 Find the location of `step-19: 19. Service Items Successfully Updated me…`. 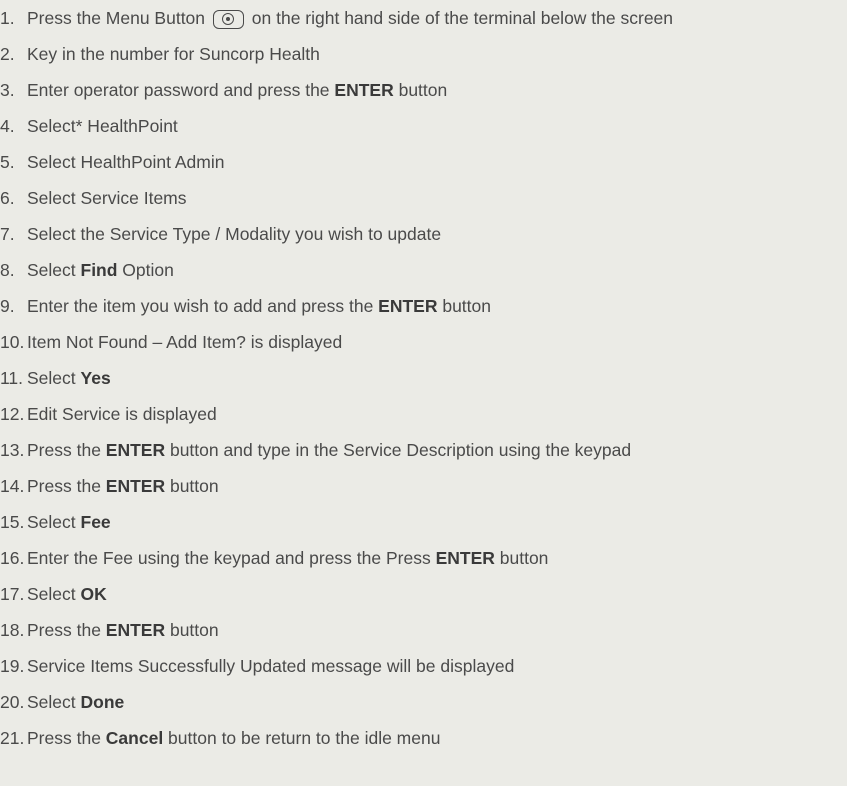

step-19: 19. Service Items Successfully Updated me… is located at coordinates (257, 666).